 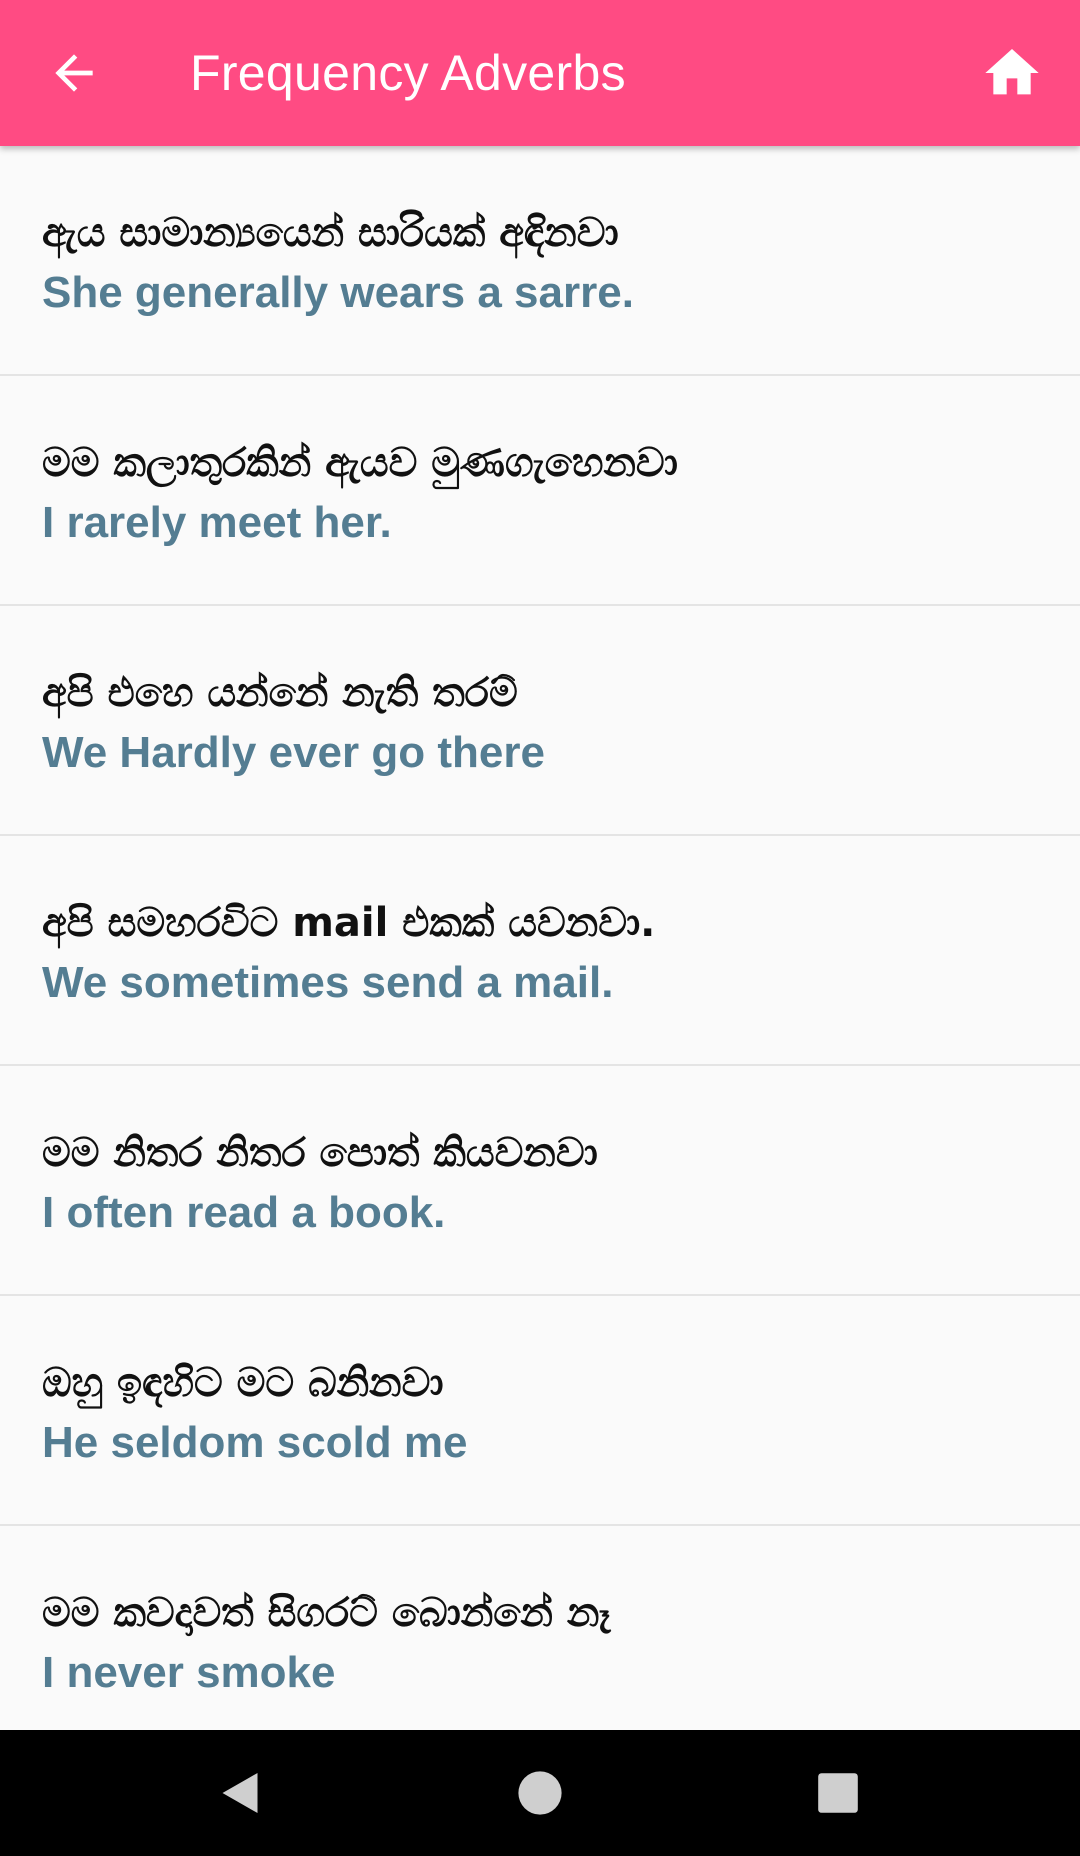 I want to click on sinhala-text: මම නිතර නිතර පොත් කියවනවා, so click(x=320, y=1153).